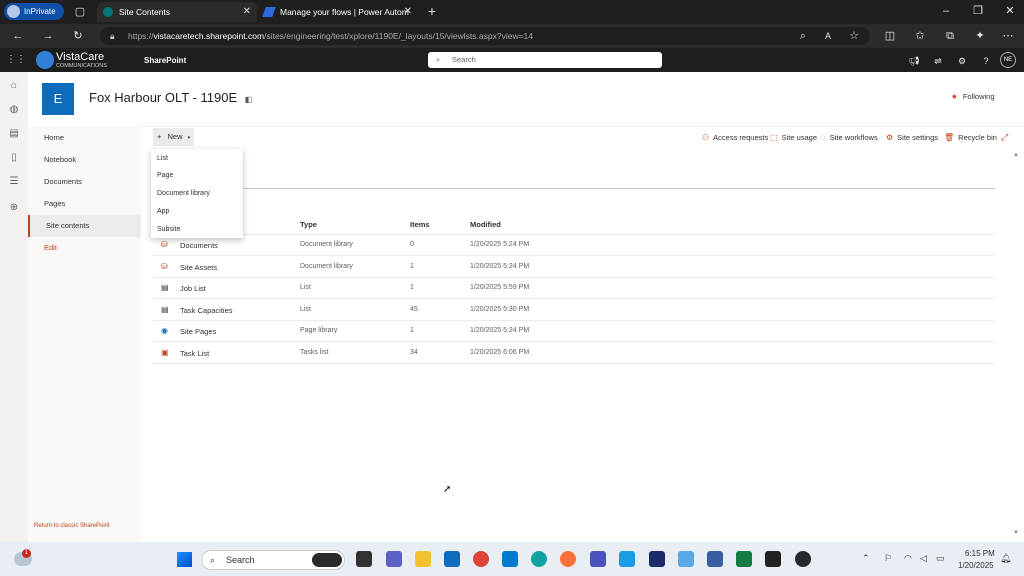 Image resolution: width=1024 pixels, height=576 pixels. Describe the element at coordinates (744, 559) in the screenshot. I see `excel-icon` at that location.